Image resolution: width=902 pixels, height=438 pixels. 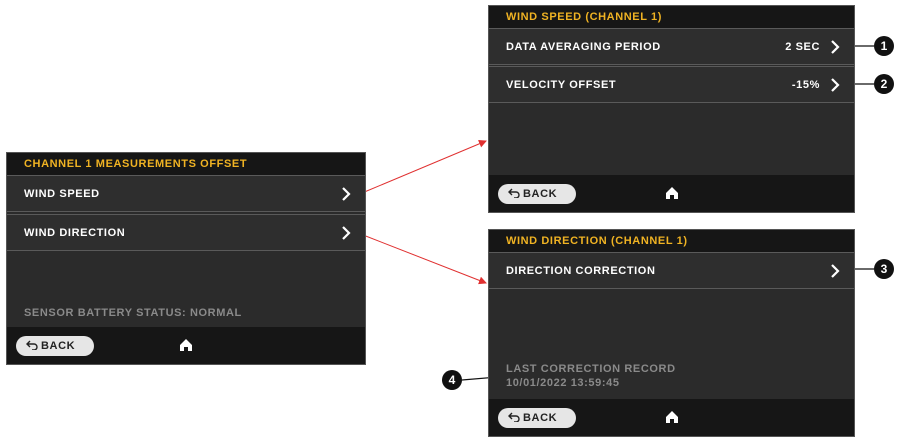 What do you see at coordinates (424, 167) in the screenshot?
I see `wind-speed-arrow` at bounding box center [424, 167].